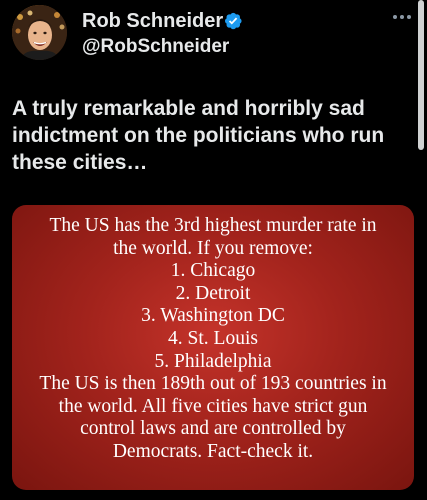 Image resolution: width=427 pixels, height=500 pixels. What do you see at coordinates (213, 316) in the screenshot?
I see `media-text-line: 3. Washington DC` at bounding box center [213, 316].